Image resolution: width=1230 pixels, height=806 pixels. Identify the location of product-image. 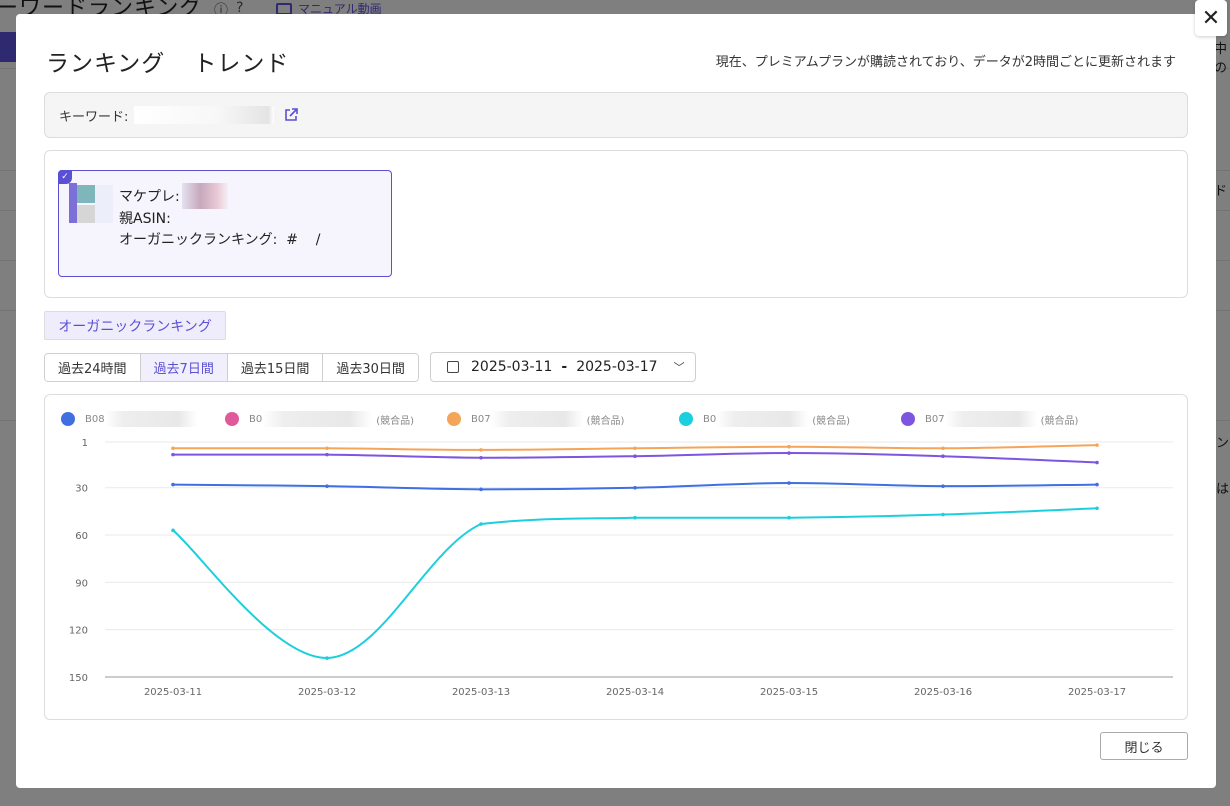
(91, 204).